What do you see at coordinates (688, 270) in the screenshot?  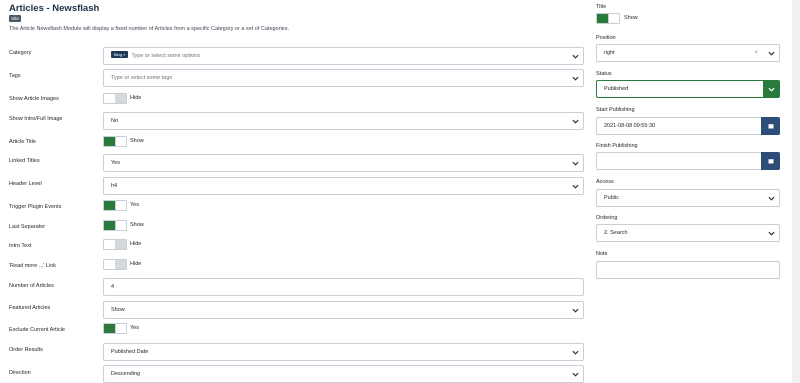 I see `note-input` at bounding box center [688, 270].